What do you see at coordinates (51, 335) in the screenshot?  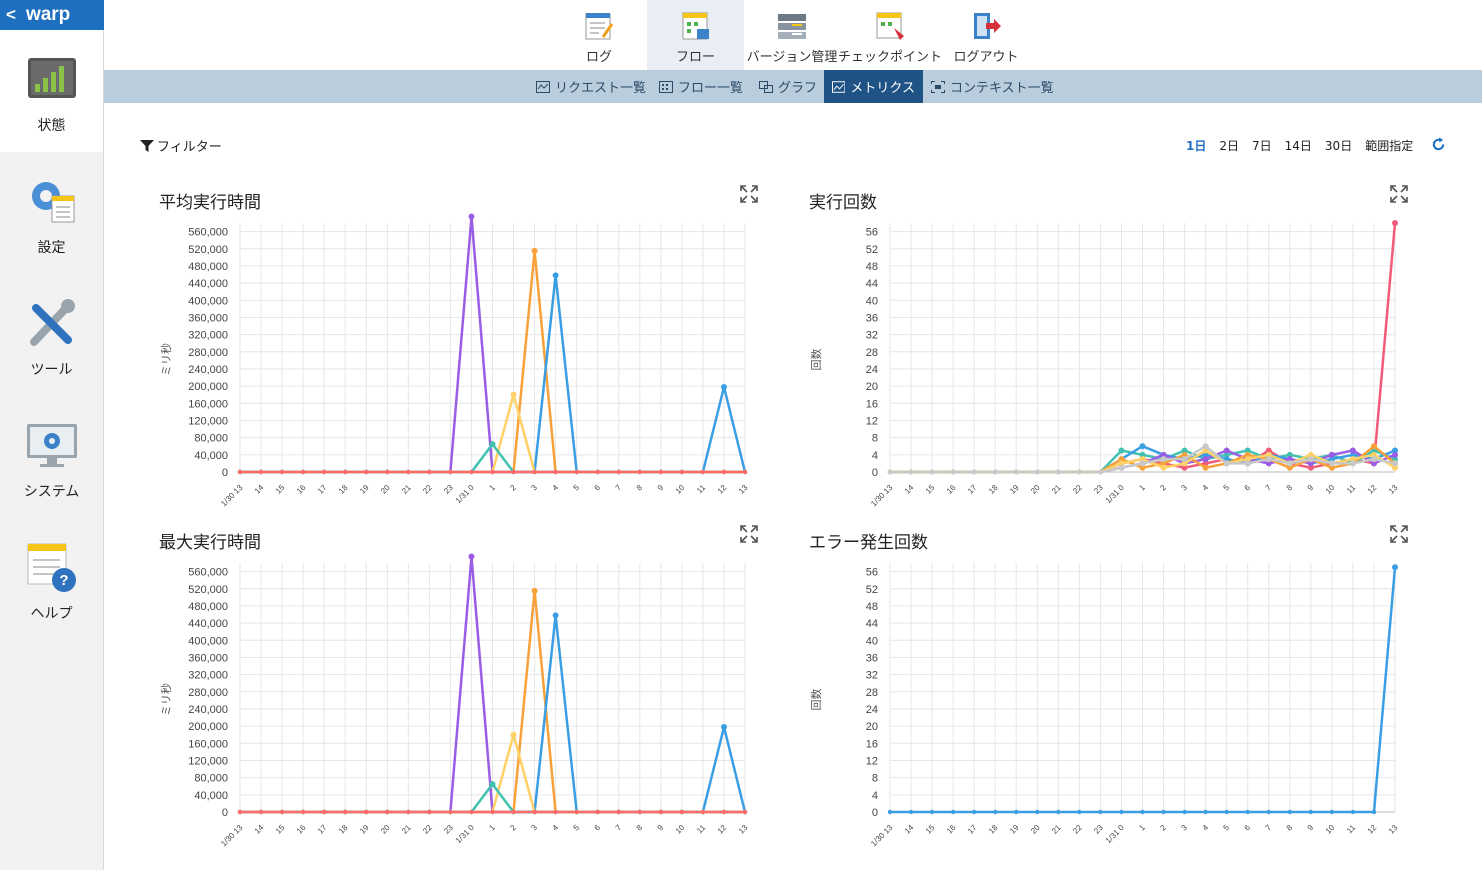 I see `sidebar-item-tools: ツール` at bounding box center [51, 335].